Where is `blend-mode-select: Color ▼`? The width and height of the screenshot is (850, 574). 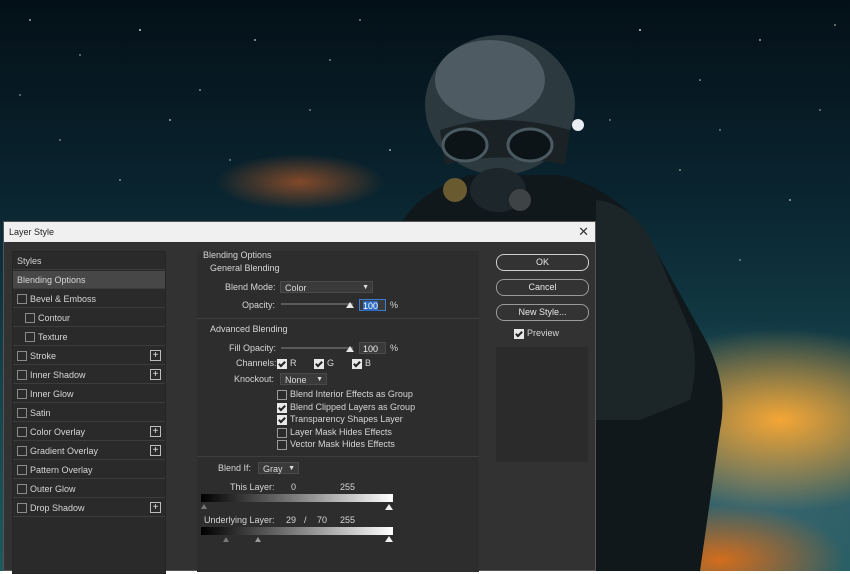 blend-mode-select: Color ▼ is located at coordinates (326, 287).